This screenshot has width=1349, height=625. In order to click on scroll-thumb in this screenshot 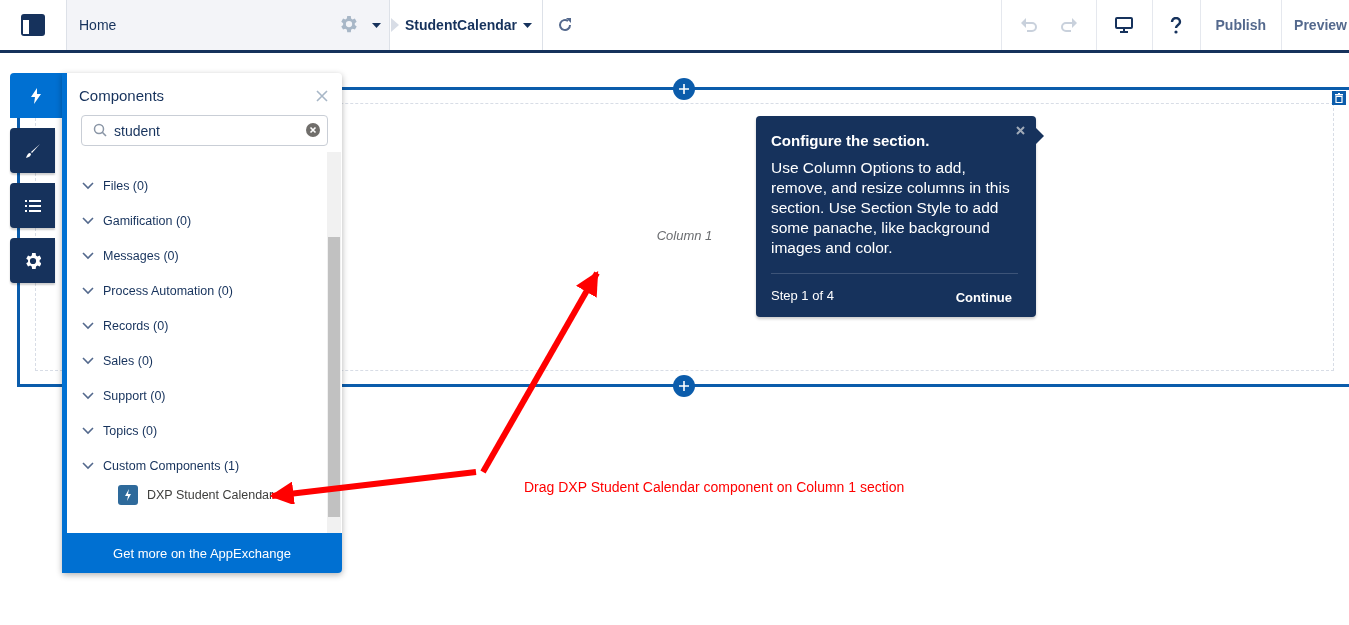, I will do `click(334, 377)`.